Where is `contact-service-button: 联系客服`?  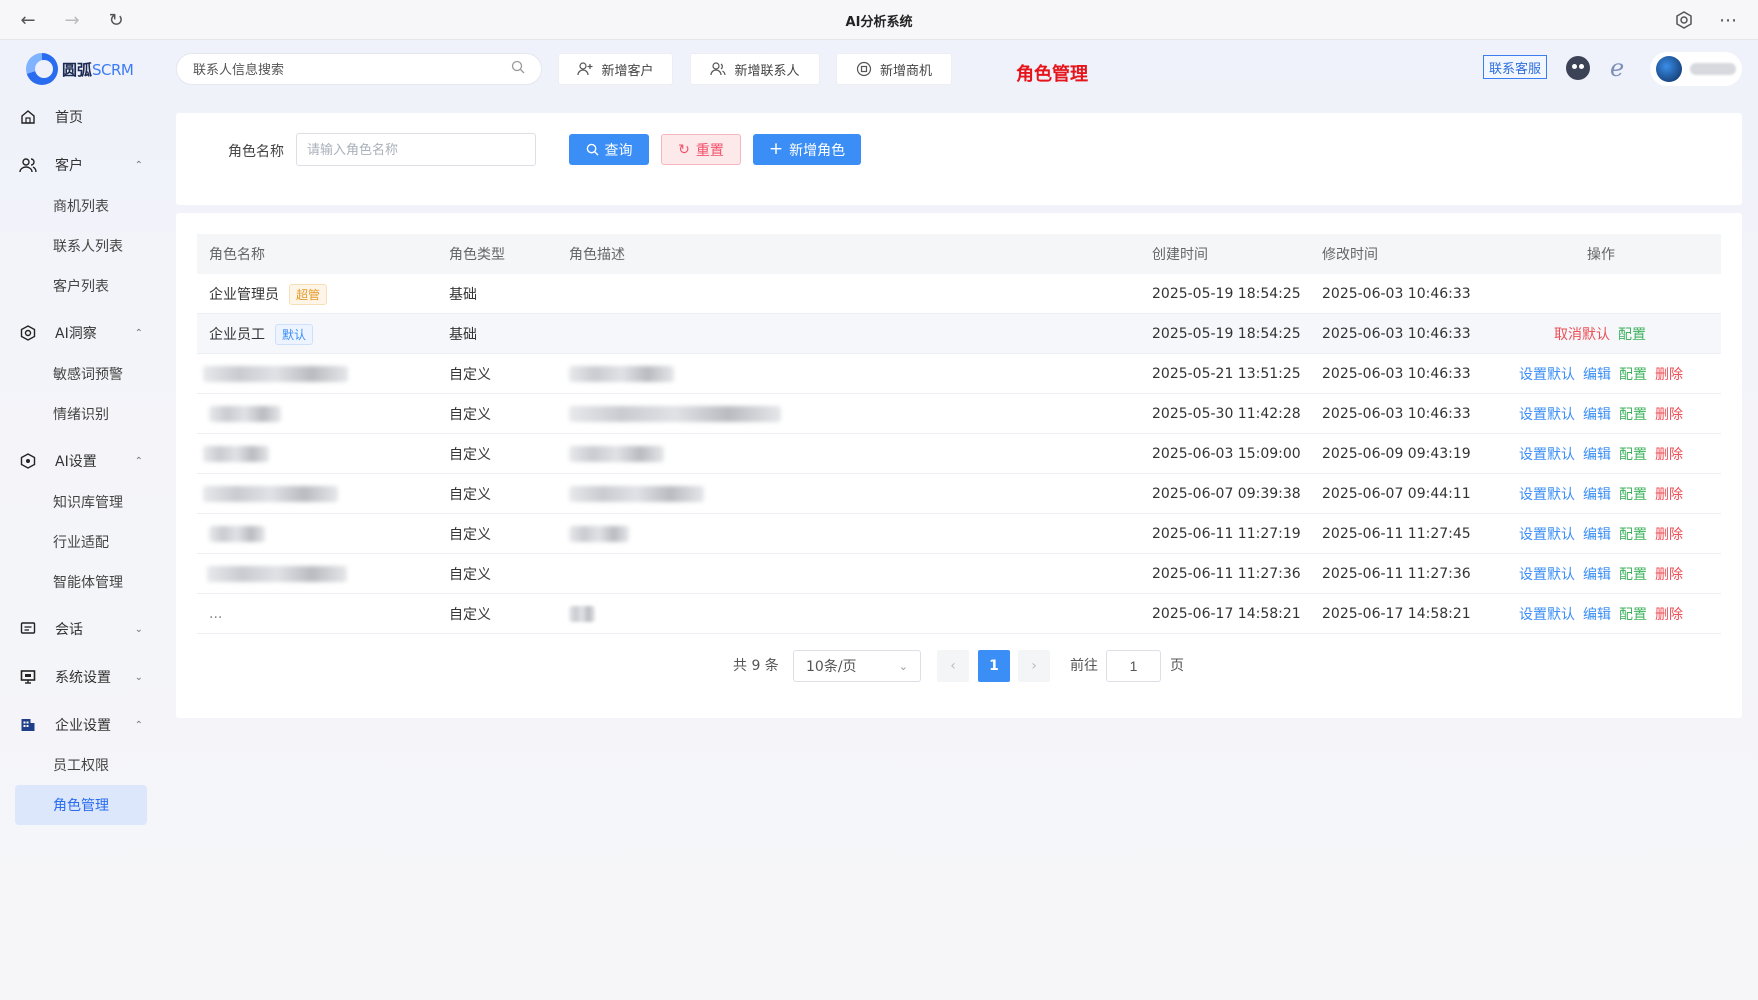
contact-service-button: 联系客服 is located at coordinates (1515, 67).